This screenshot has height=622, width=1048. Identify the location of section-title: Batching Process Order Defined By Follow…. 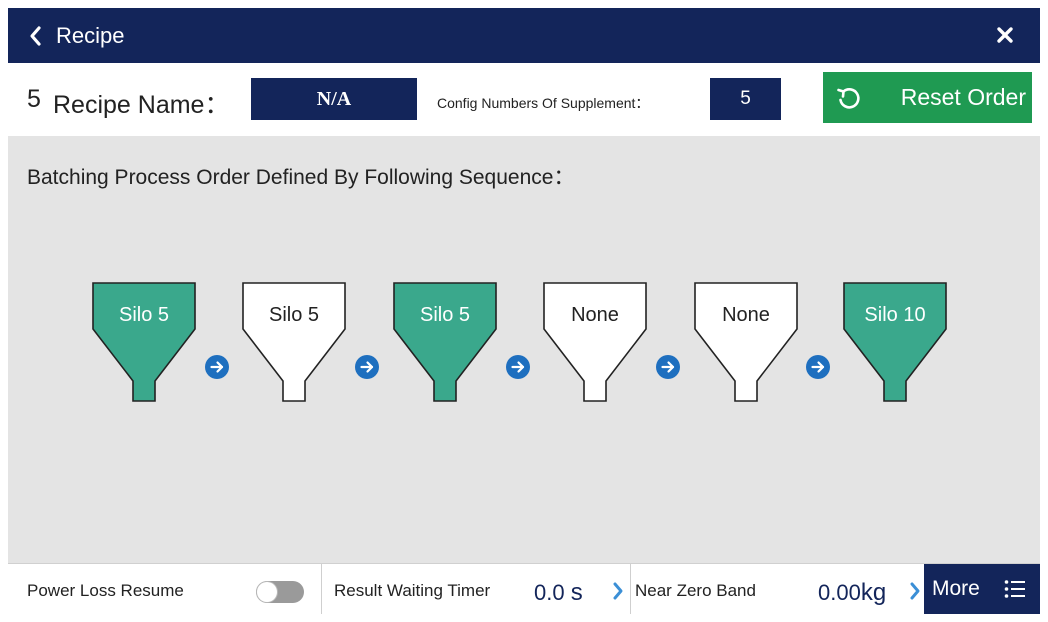
(301, 177).